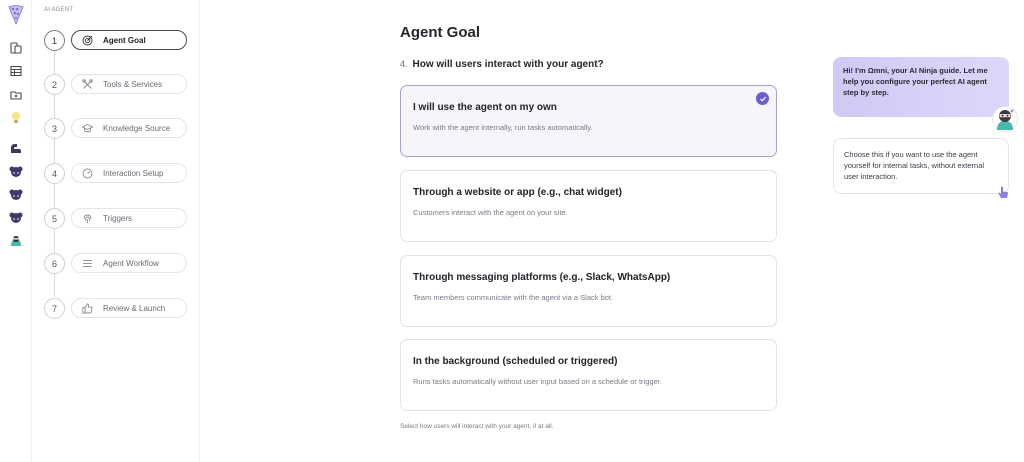 This screenshot has height=462, width=1024. I want to click on flexed-arm-icon, so click(16, 148).